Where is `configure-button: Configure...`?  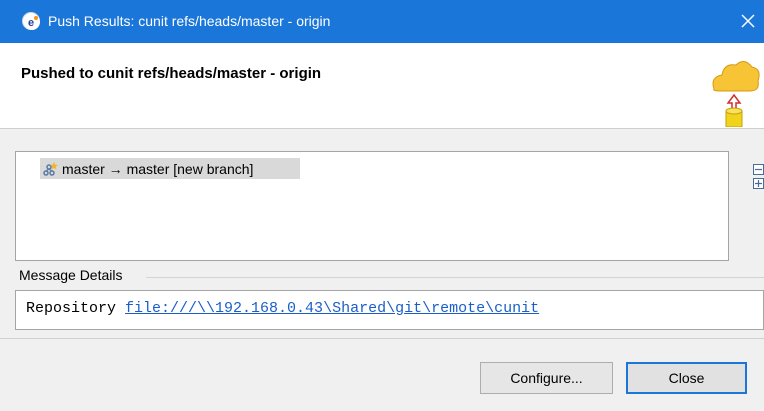
configure-button: Configure... is located at coordinates (546, 378).